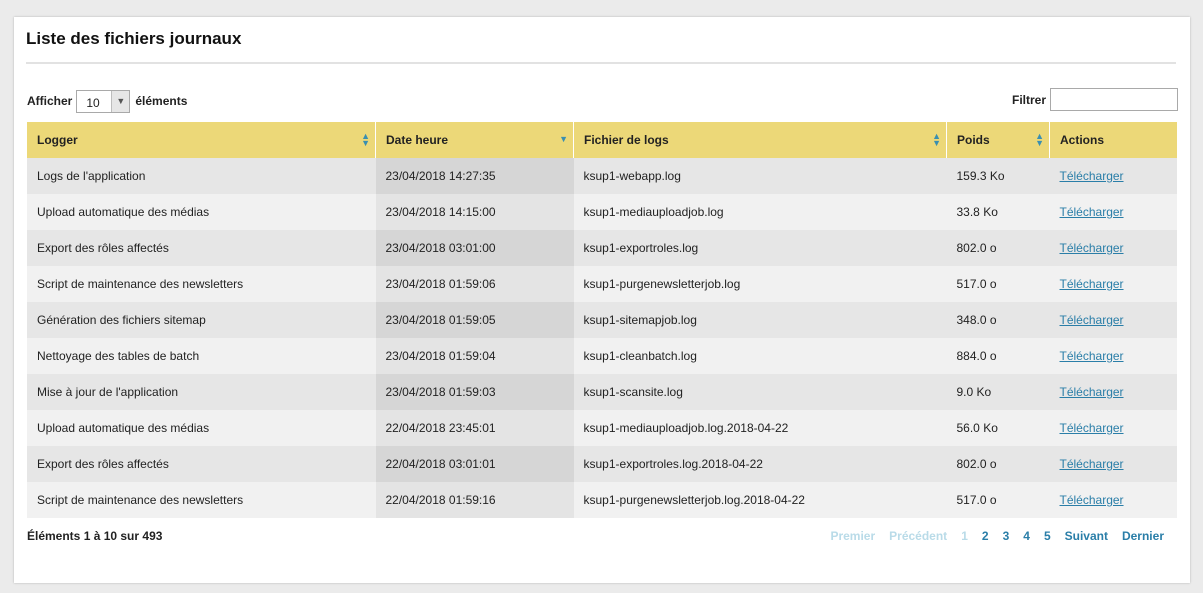 Image resolution: width=1203 pixels, height=593 pixels. I want to click on cell-date: 22/04/2018 23:45:01, so click(474, 428).